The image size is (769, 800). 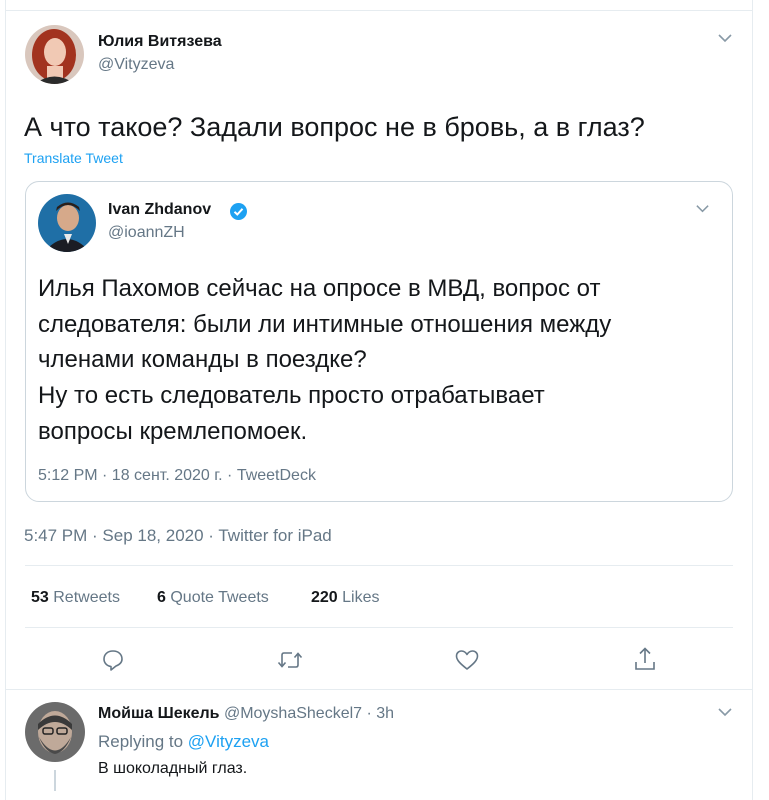 What do you see at coordinates (219, 597) in the screenshot?
I see `quotes-label: Quote Tweets` at bounding box center [219, 597].